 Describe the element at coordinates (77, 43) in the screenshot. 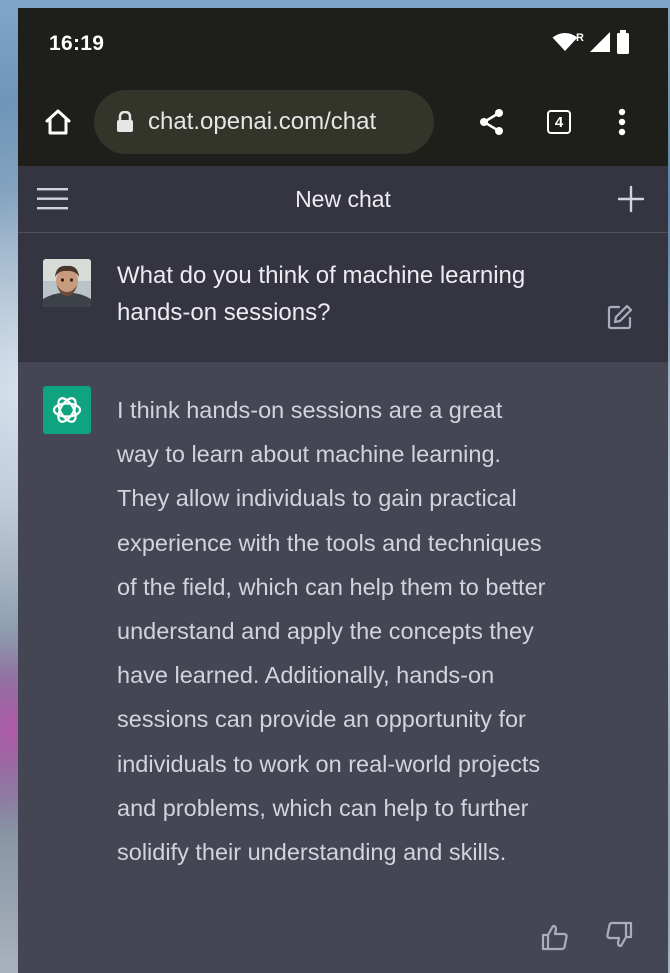

I see `status-time: 16:19` at that location.